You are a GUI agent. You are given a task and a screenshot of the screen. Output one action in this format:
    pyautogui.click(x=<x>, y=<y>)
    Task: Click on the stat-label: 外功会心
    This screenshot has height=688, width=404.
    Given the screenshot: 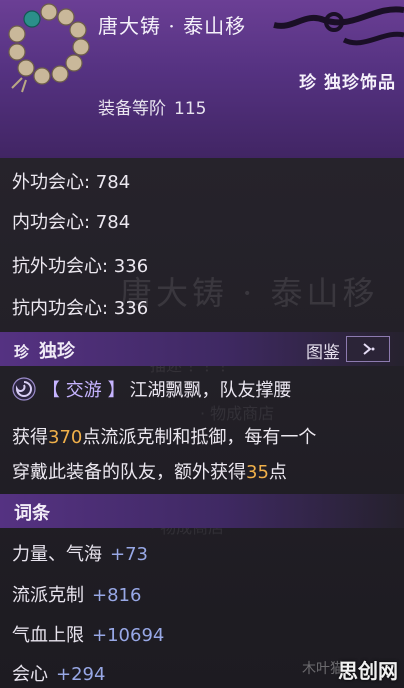 What is the action you would take?
    pyautogui.click(x=48, y=182)
    